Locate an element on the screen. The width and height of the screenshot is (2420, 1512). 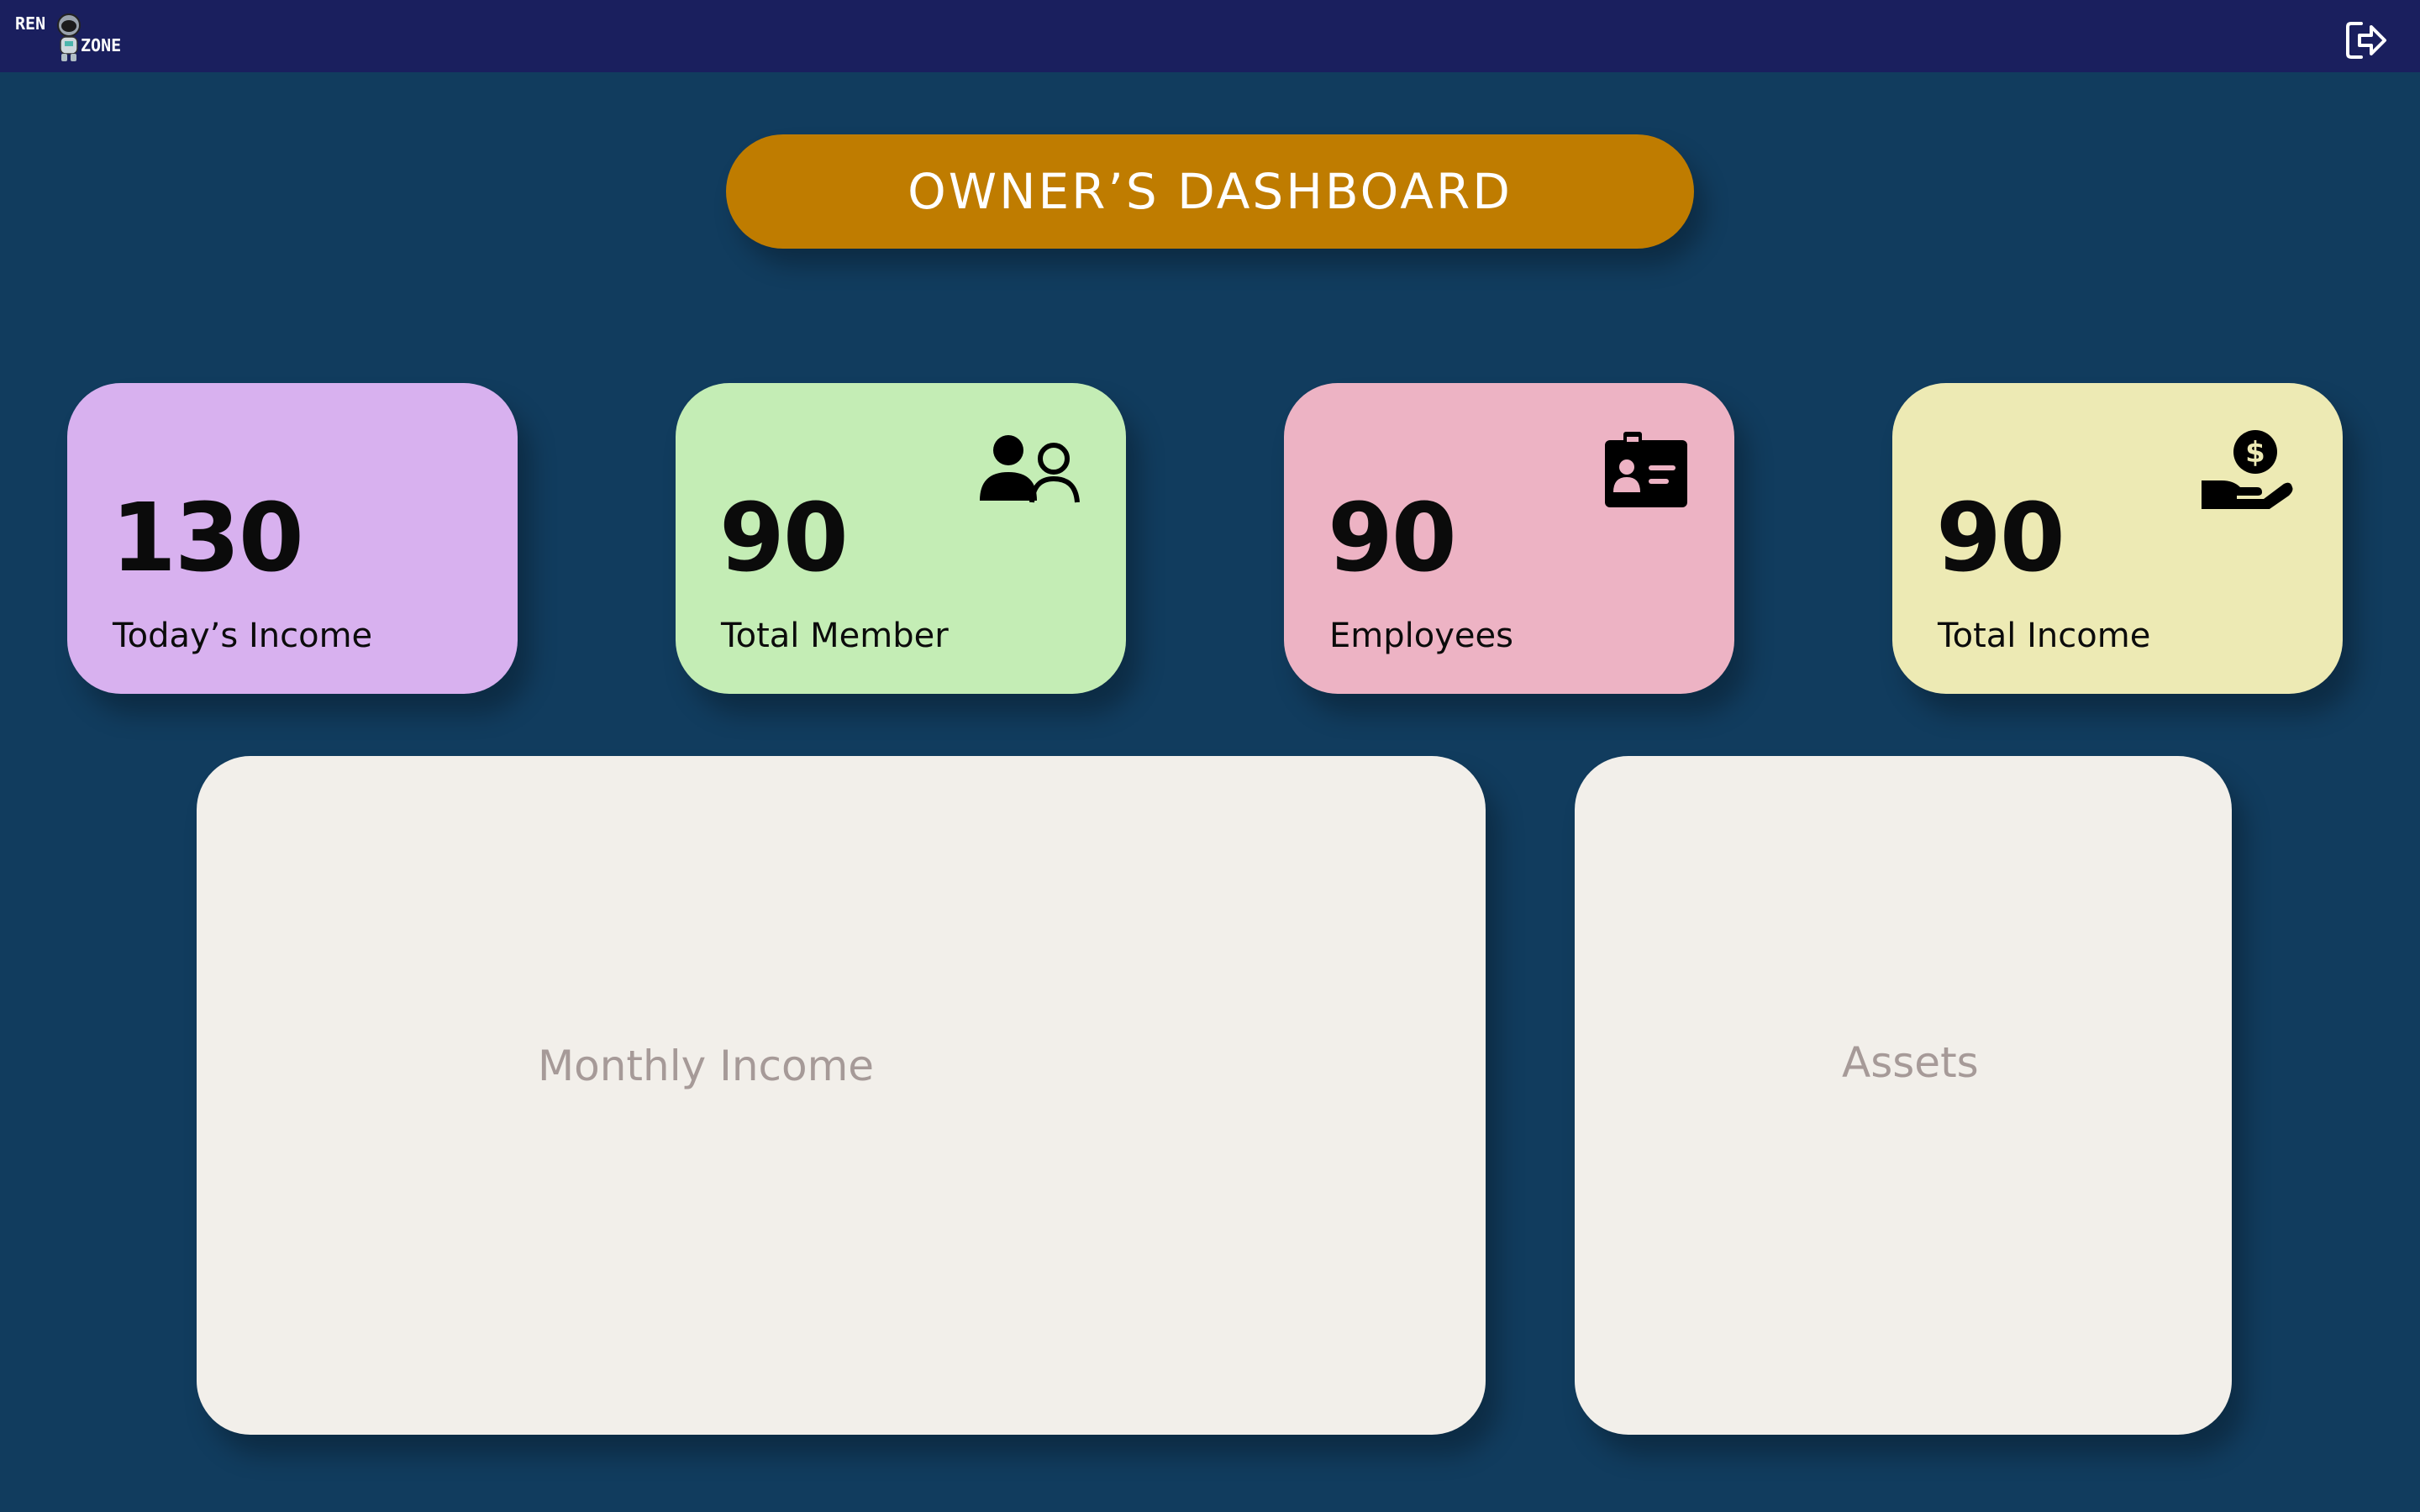
logo-word-bottom: ZONE is located at coordinates (101, 45).